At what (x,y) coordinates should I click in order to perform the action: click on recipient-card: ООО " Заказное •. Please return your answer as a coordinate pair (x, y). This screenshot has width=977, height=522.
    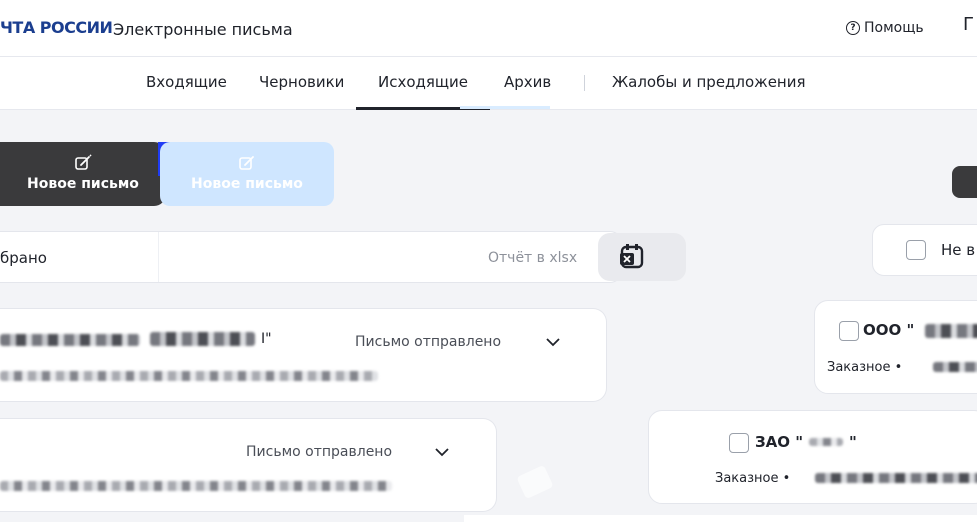
    Looking at the image, I should click on (895, 347).